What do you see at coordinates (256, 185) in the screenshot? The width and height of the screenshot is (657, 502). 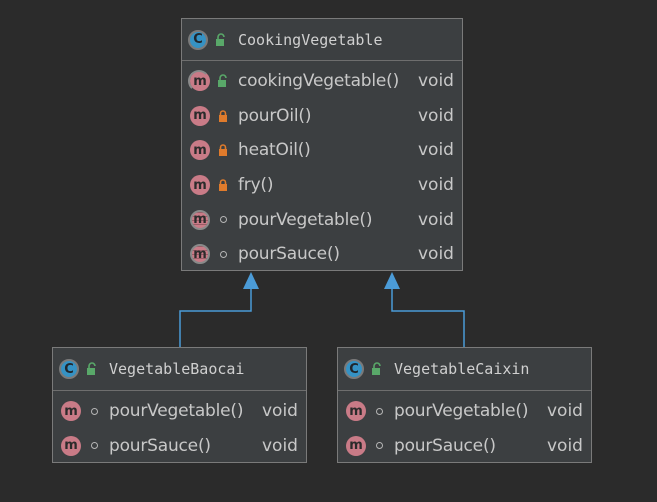 I see `method-name: fry()` at bounding box center [256, 185].